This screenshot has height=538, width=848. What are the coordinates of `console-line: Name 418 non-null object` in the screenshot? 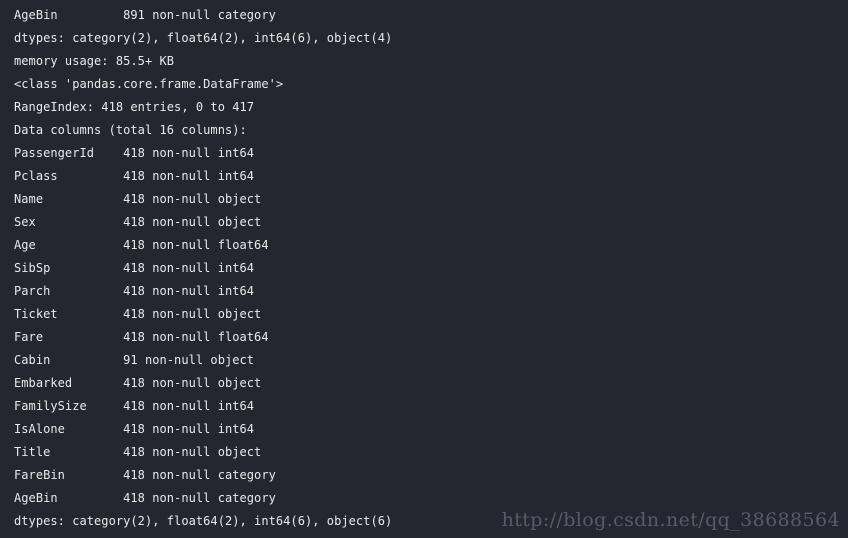 It's located at (138, 199).